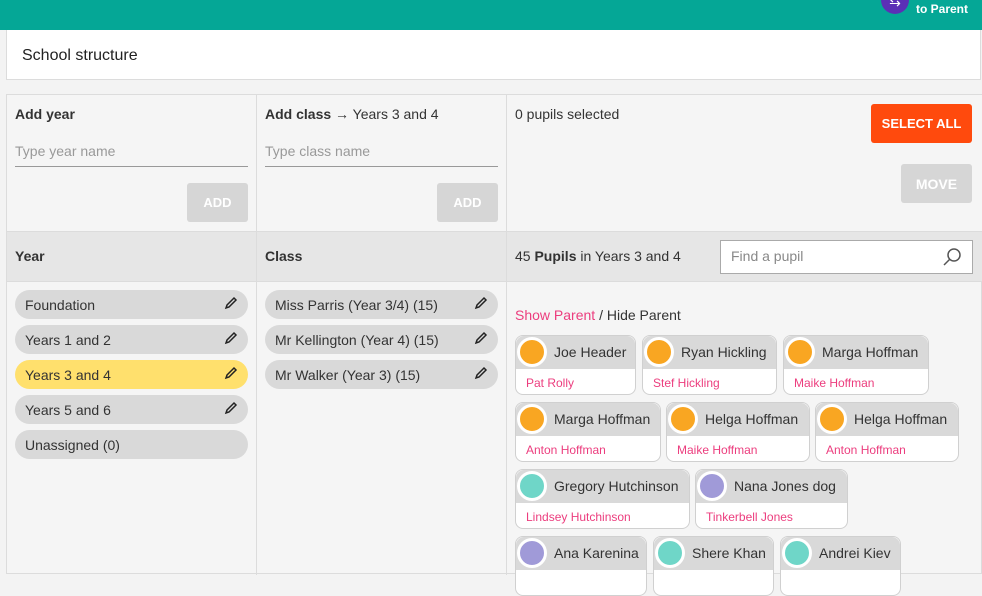 This screenshot has width=982, height=596. What do you see at coordinates (887, 432) in the screenshot?
I see `pupil-card: Helga Hoffman Anton Hoffman` at bounding box center [887, 432].